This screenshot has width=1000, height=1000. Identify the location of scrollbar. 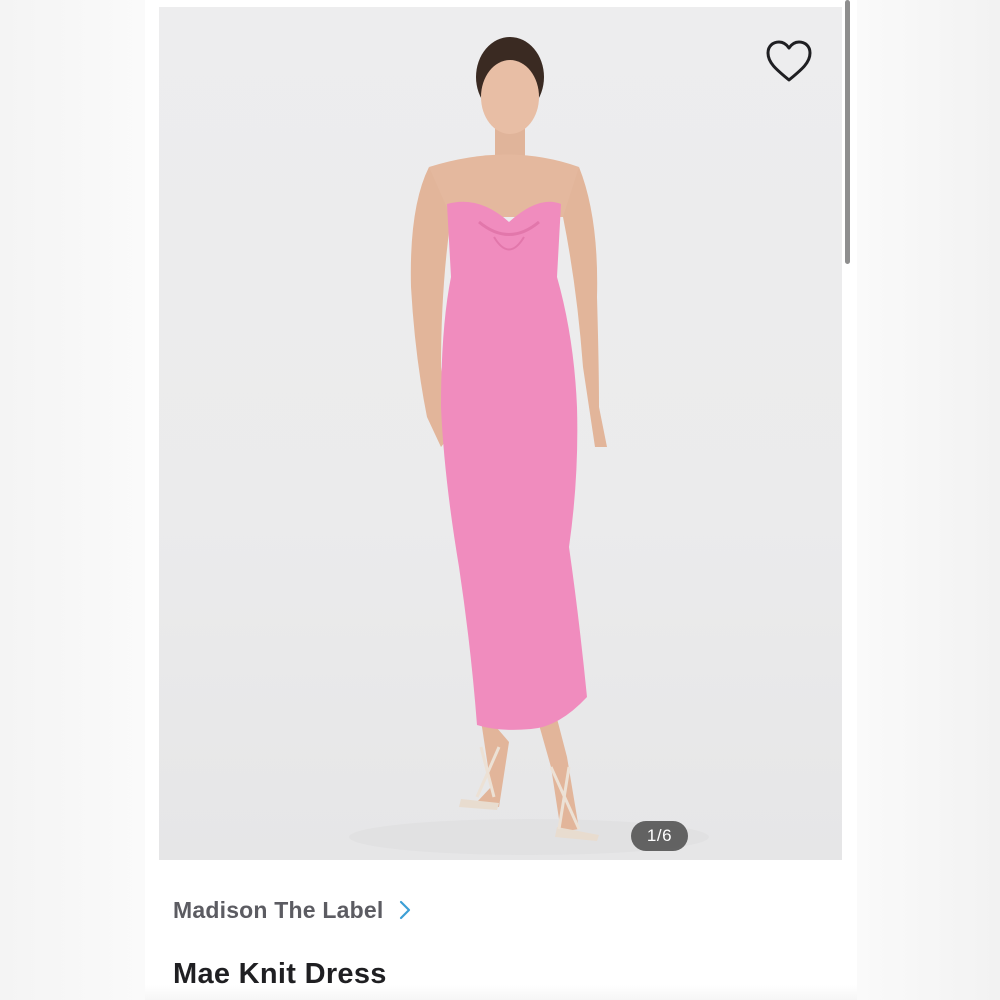
(847, 132).